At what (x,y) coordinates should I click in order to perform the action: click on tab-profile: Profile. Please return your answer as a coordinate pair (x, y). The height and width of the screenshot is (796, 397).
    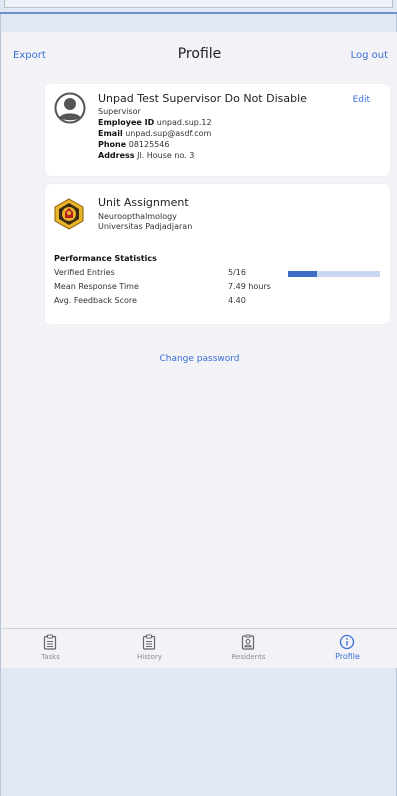
    Looking at the image, I should click on (347, 649).